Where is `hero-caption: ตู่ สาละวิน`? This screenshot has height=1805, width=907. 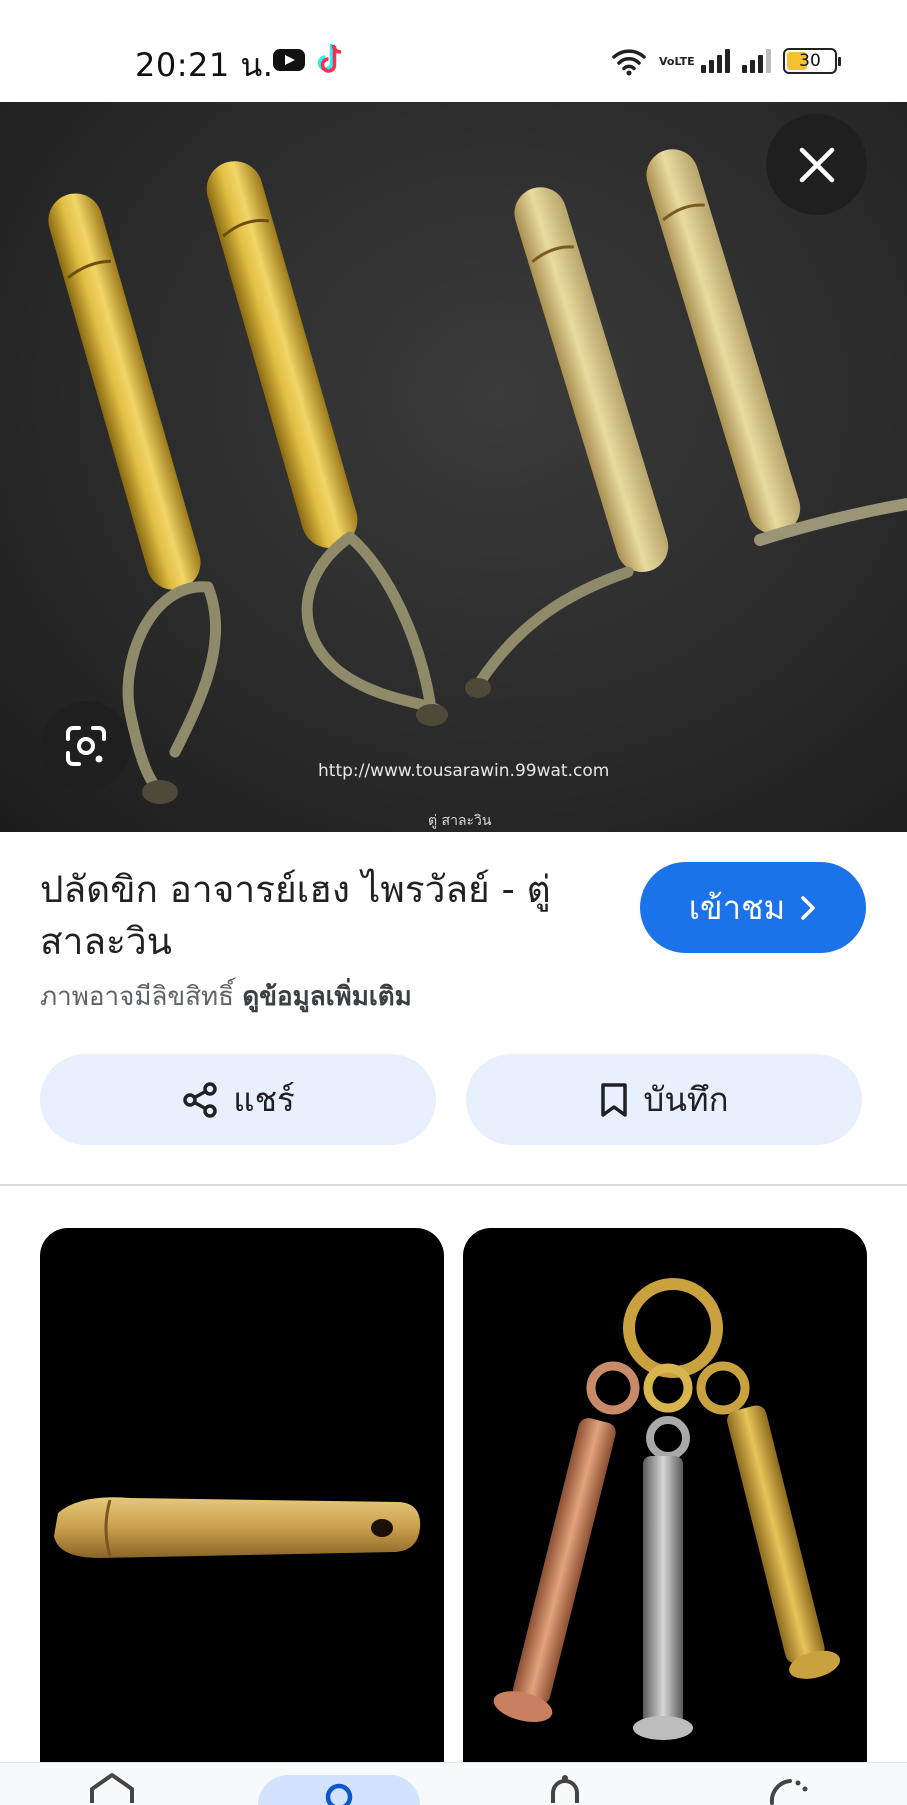
hero-caption: ตู่ สาละวิน is located at coordinates (460, 821).